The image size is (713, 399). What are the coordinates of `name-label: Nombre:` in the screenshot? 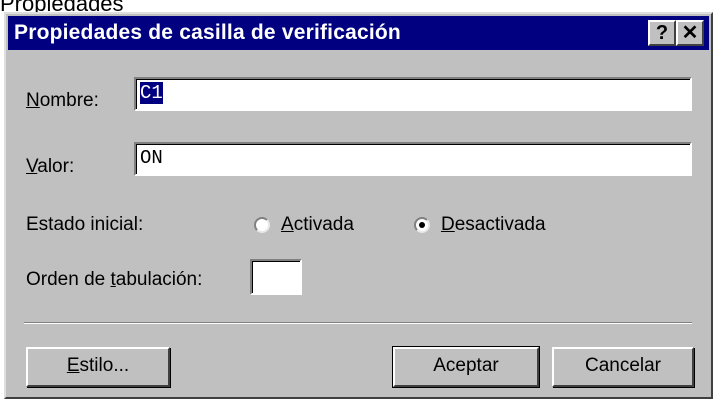 It's located at (62, 101).